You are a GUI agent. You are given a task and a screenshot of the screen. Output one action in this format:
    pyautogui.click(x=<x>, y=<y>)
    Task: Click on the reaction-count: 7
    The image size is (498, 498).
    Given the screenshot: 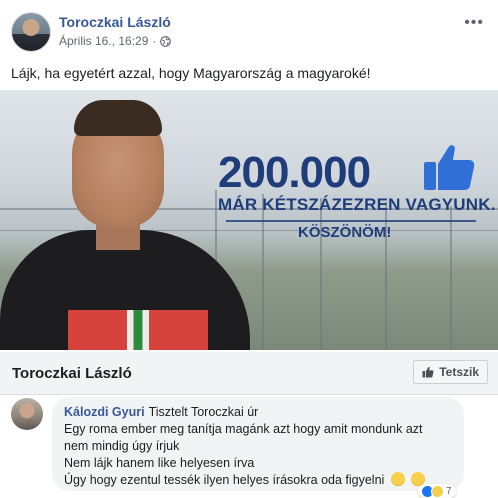 What is the action you would take?
    pyautogui.click(x=449, y=491)
    